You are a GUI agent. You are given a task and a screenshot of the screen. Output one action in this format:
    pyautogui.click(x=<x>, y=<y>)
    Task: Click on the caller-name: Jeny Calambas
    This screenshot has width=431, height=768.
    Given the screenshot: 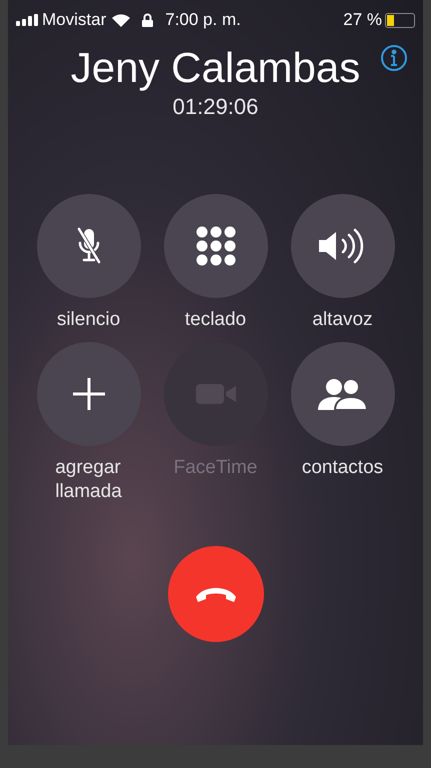 What is the action you would take?
    pyautogui.click(x=215, y=68)
    